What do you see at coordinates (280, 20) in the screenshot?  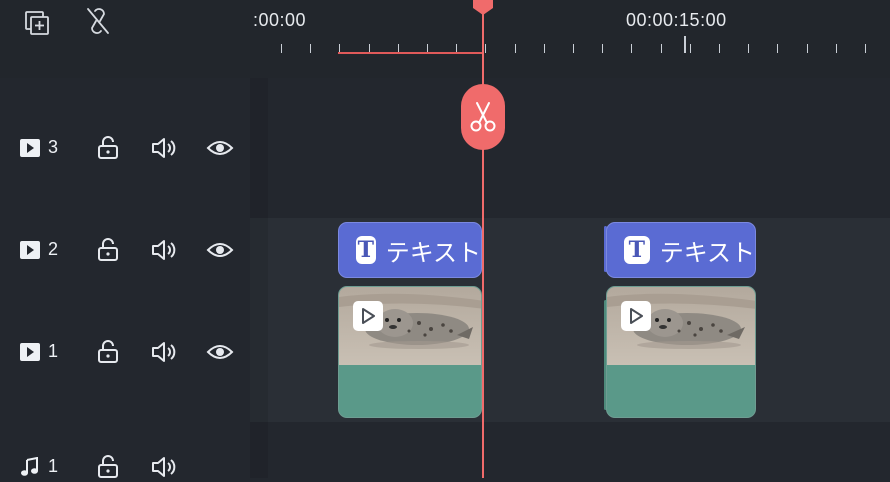 I see `ruler-time-start: :00:00` at bounding box center [280, 20].